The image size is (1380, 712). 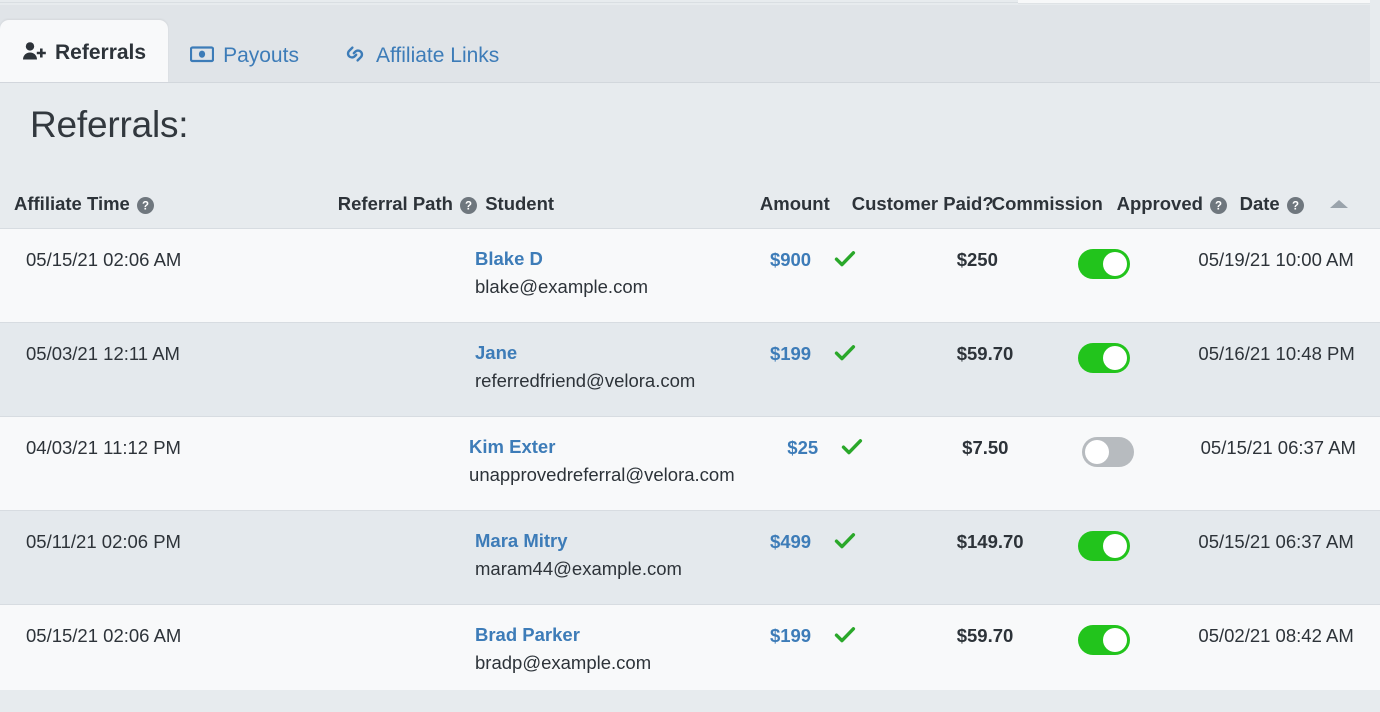 I want to click on student-name-link: Jane, so click(x=600, y=353).